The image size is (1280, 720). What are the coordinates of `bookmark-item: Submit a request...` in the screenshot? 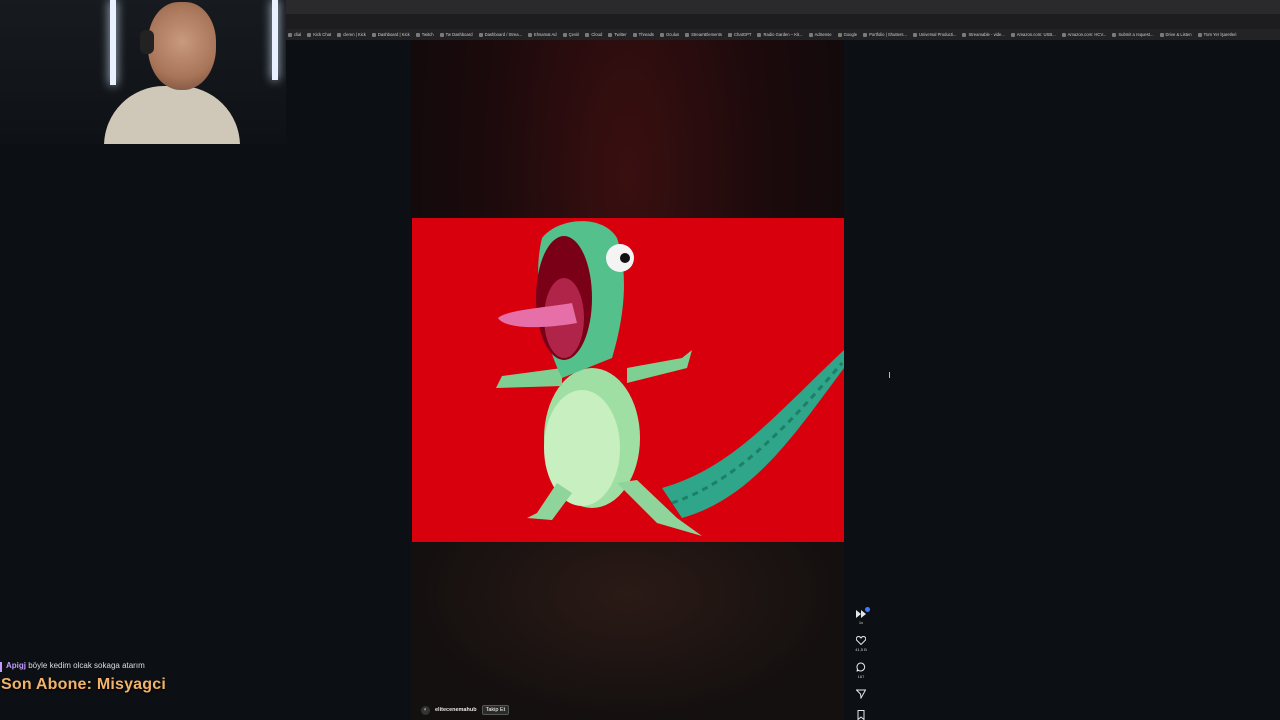 It's located at (1133, 34).